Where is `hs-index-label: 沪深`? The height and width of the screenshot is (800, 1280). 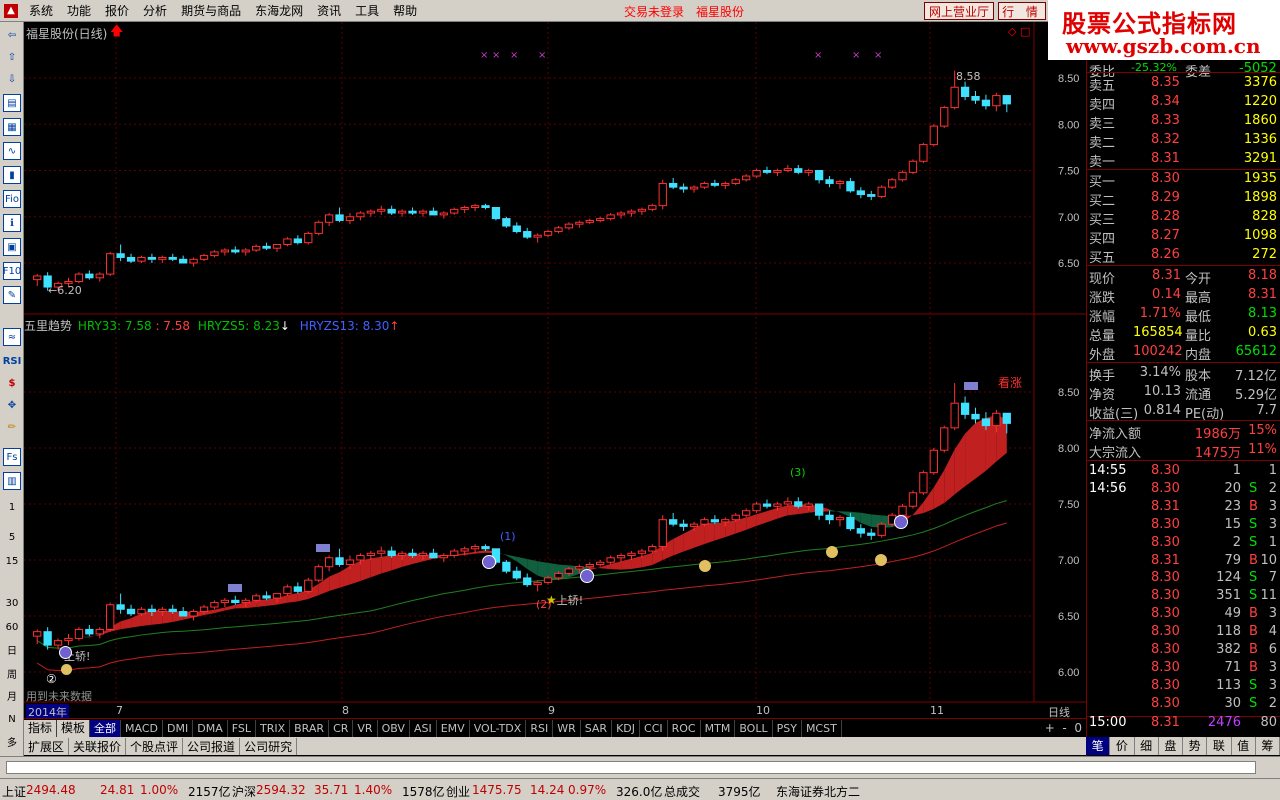
hs-index-label: 沪深 is located at coordinates (244, 791).